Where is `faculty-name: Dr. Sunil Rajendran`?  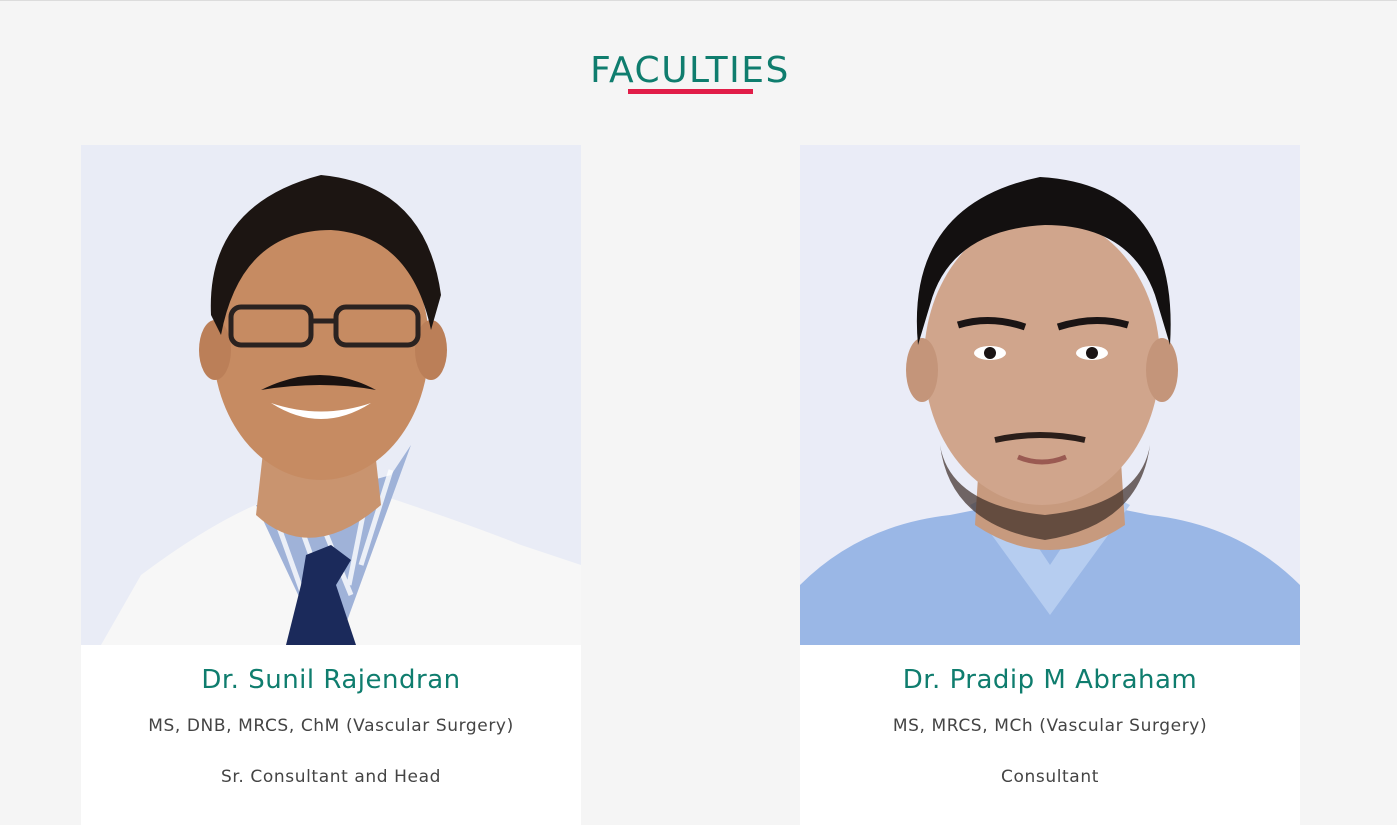 faculty-name: Dr. Sunil Rajendran is located at coordinates (331, 680).